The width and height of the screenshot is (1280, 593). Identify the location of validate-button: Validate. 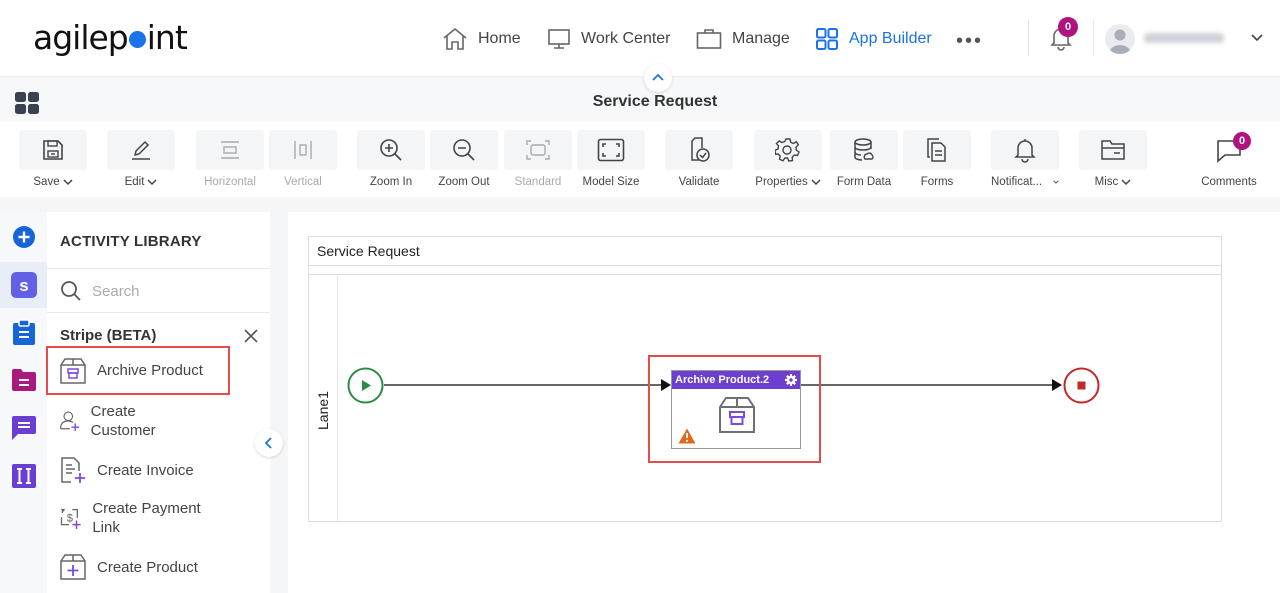
(699, 159).